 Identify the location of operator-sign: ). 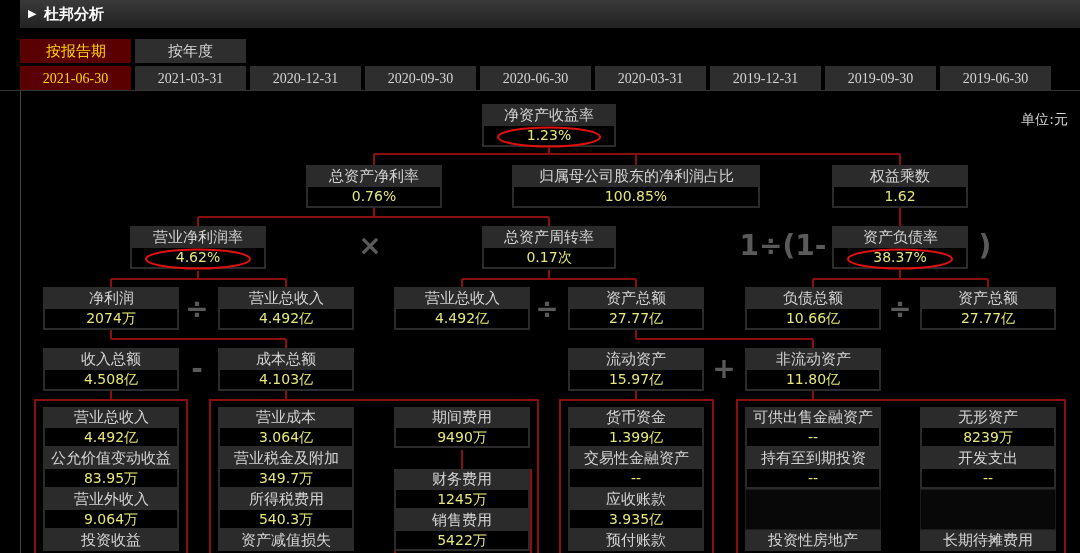
(985, 246).